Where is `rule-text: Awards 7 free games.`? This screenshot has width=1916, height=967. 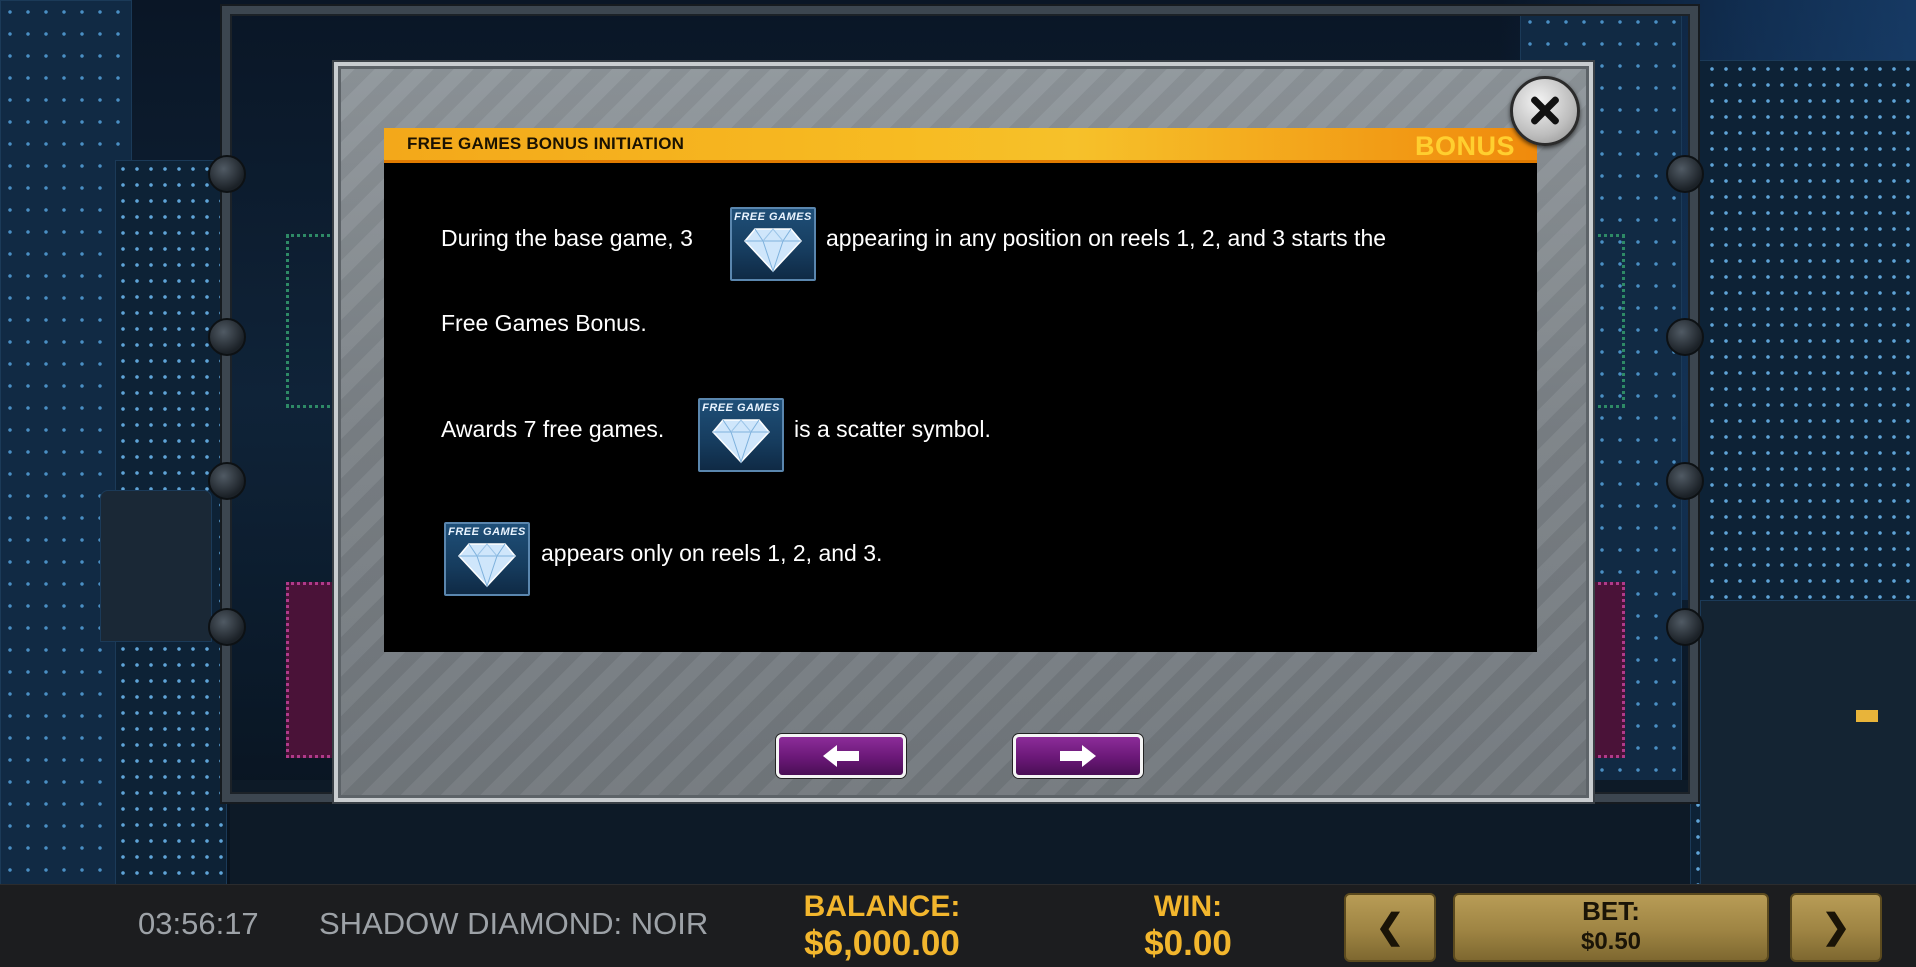 rule-text: Awards 7 free games. is located at coordinates (553, 429).